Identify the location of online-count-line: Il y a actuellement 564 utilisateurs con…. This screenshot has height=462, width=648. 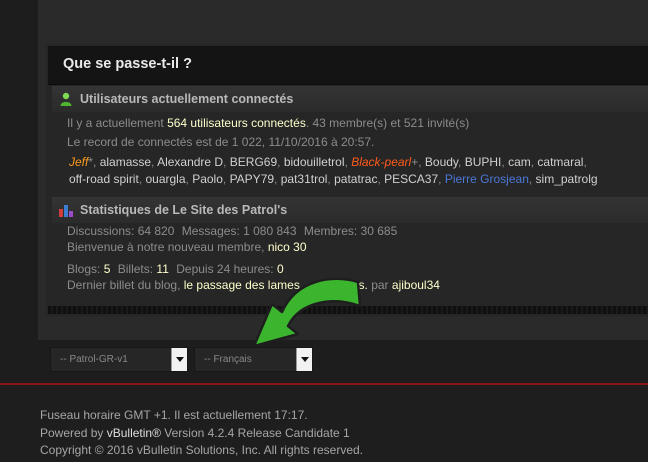
(268, 123).